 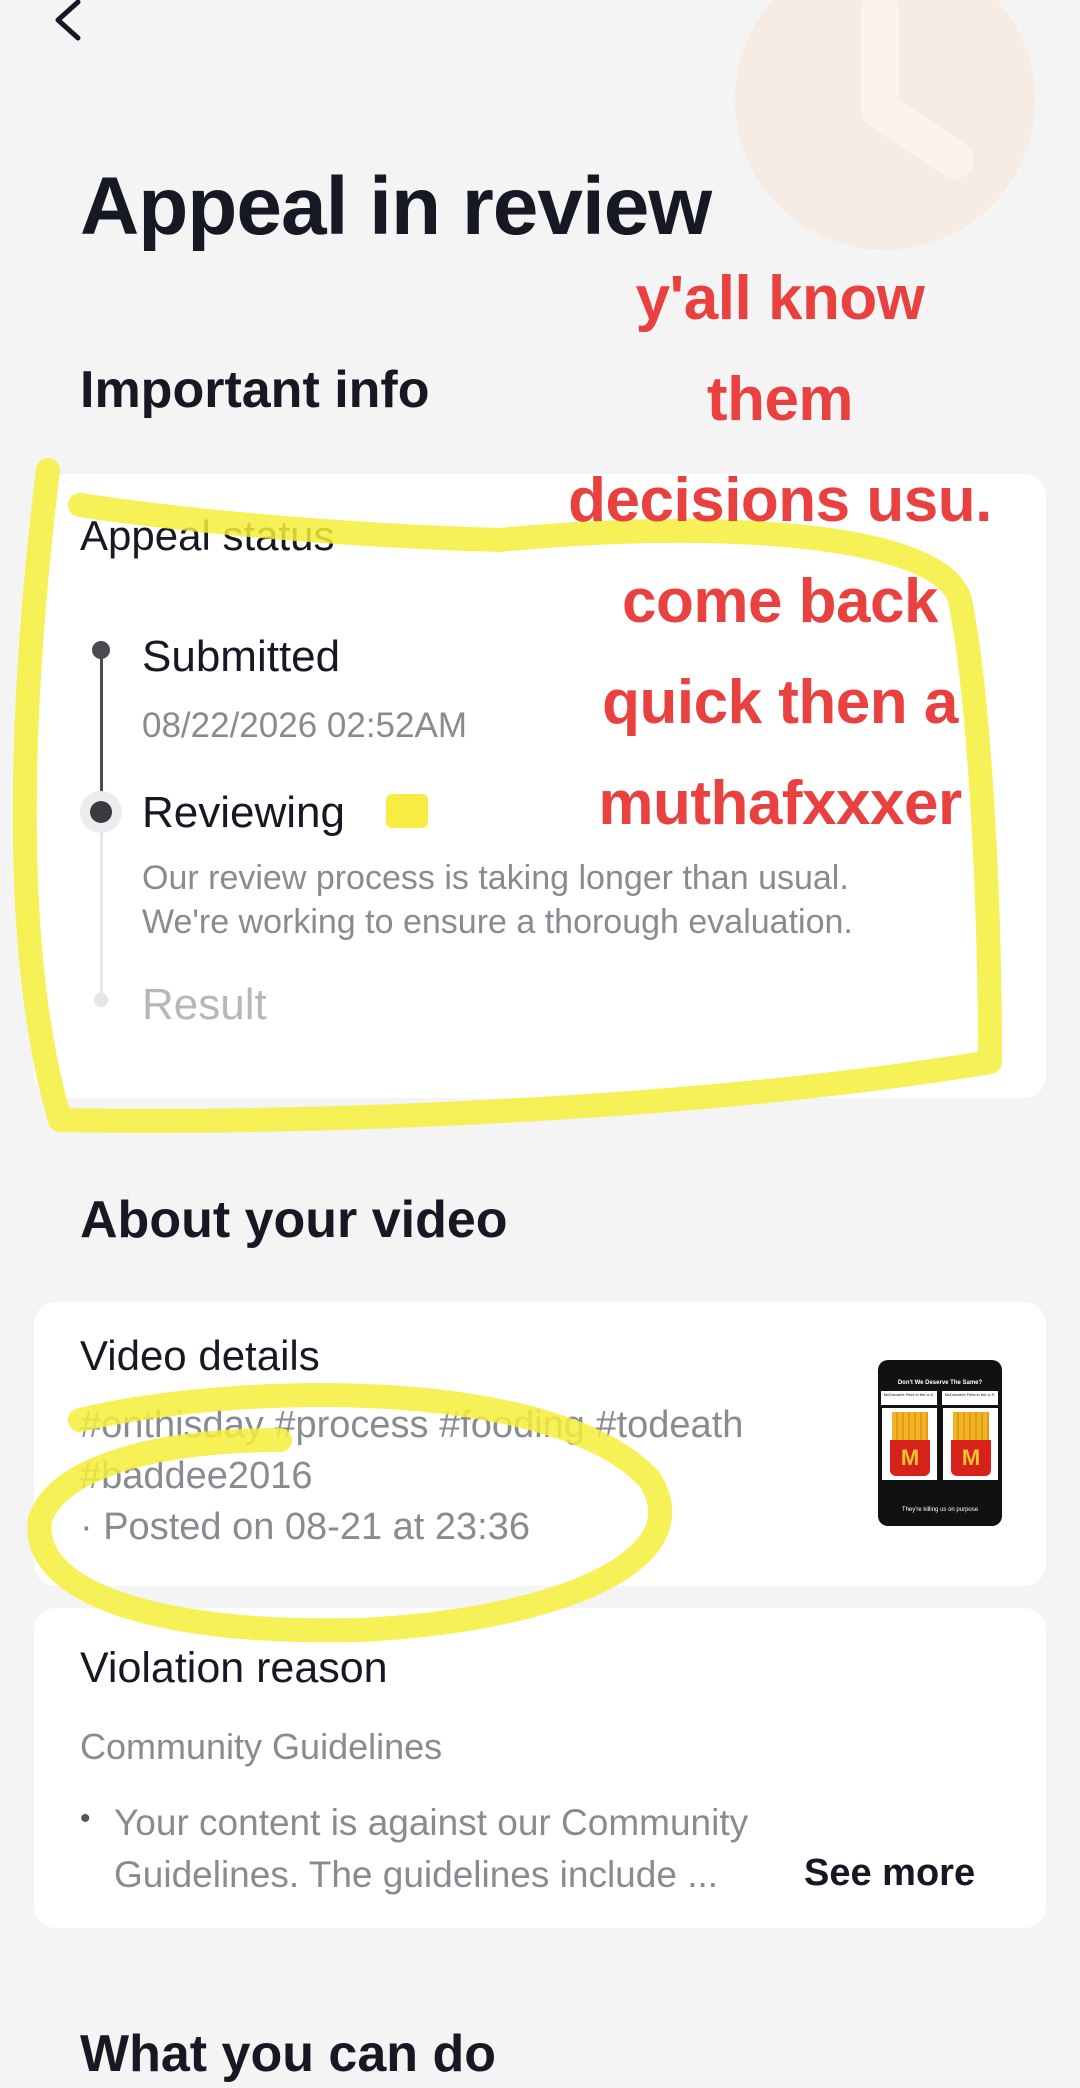 What do you see at coordinates (101, 650) in the screenshot?
I see `step-dot-submitted` at bounding box center [101, 650].